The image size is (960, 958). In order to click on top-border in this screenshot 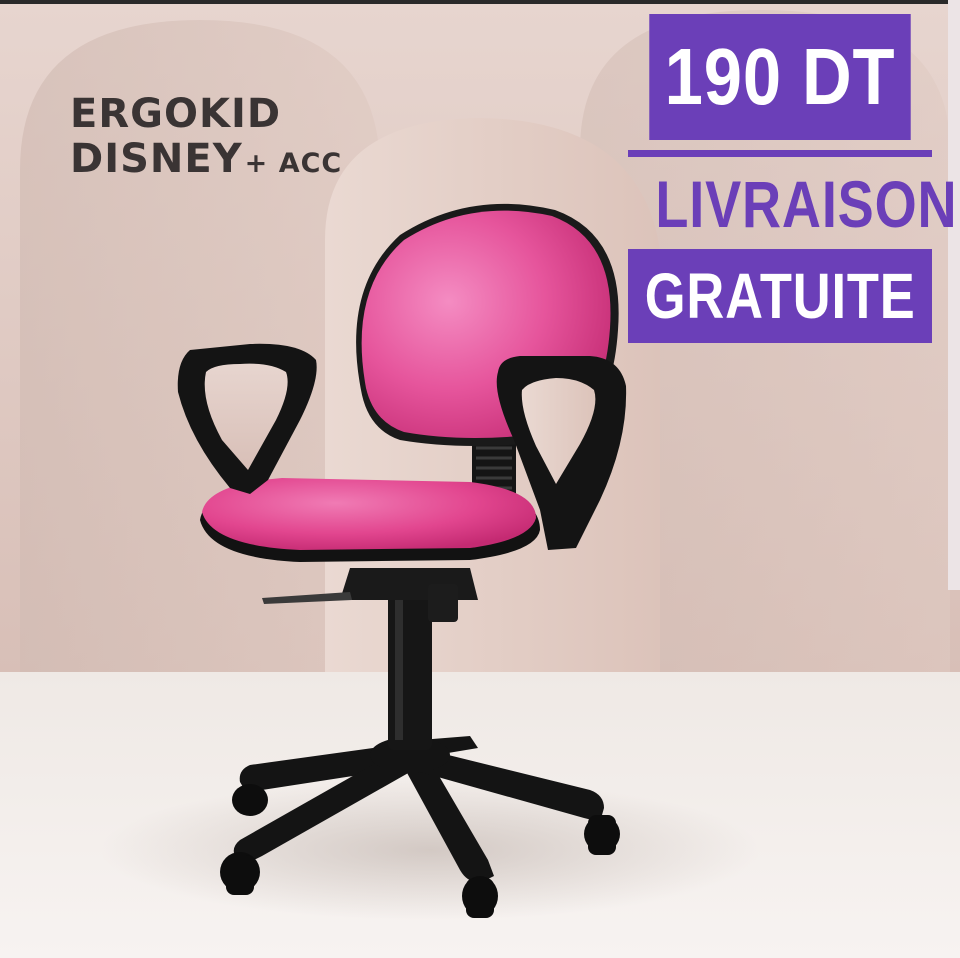, I will do `click(480, 2)`.